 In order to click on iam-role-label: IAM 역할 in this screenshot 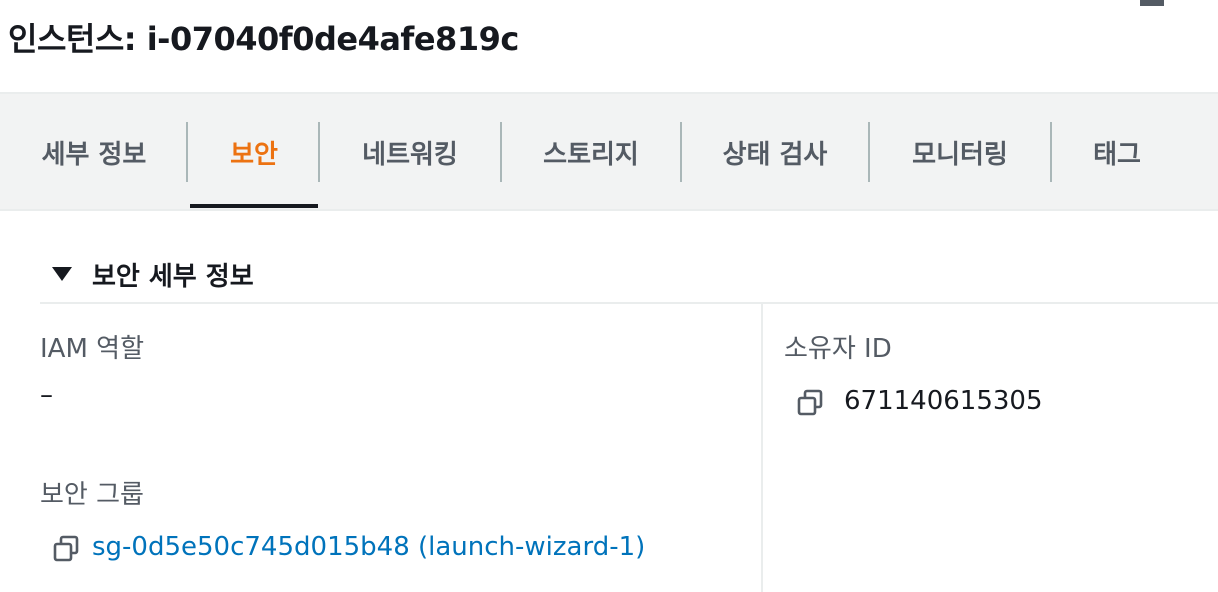, I will do `click(92, 349)`.